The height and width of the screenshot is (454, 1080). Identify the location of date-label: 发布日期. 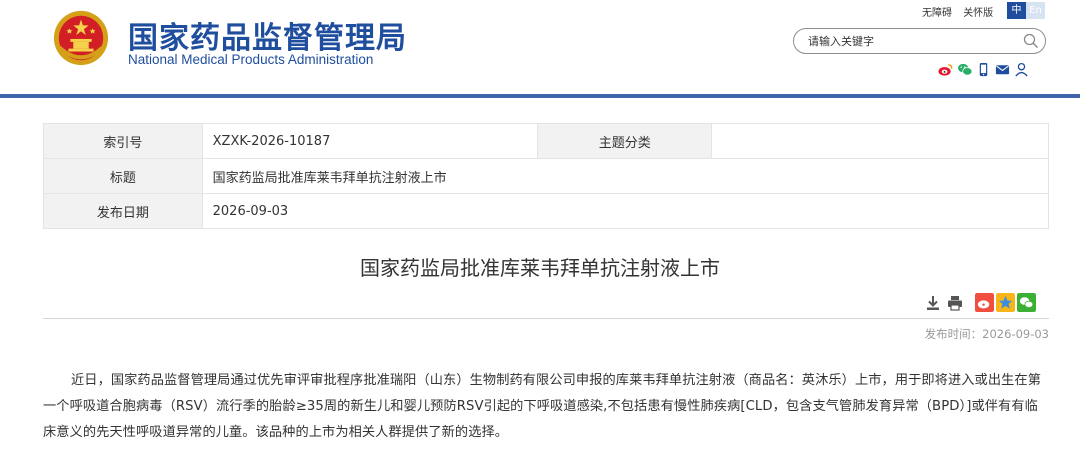
(123, 211).